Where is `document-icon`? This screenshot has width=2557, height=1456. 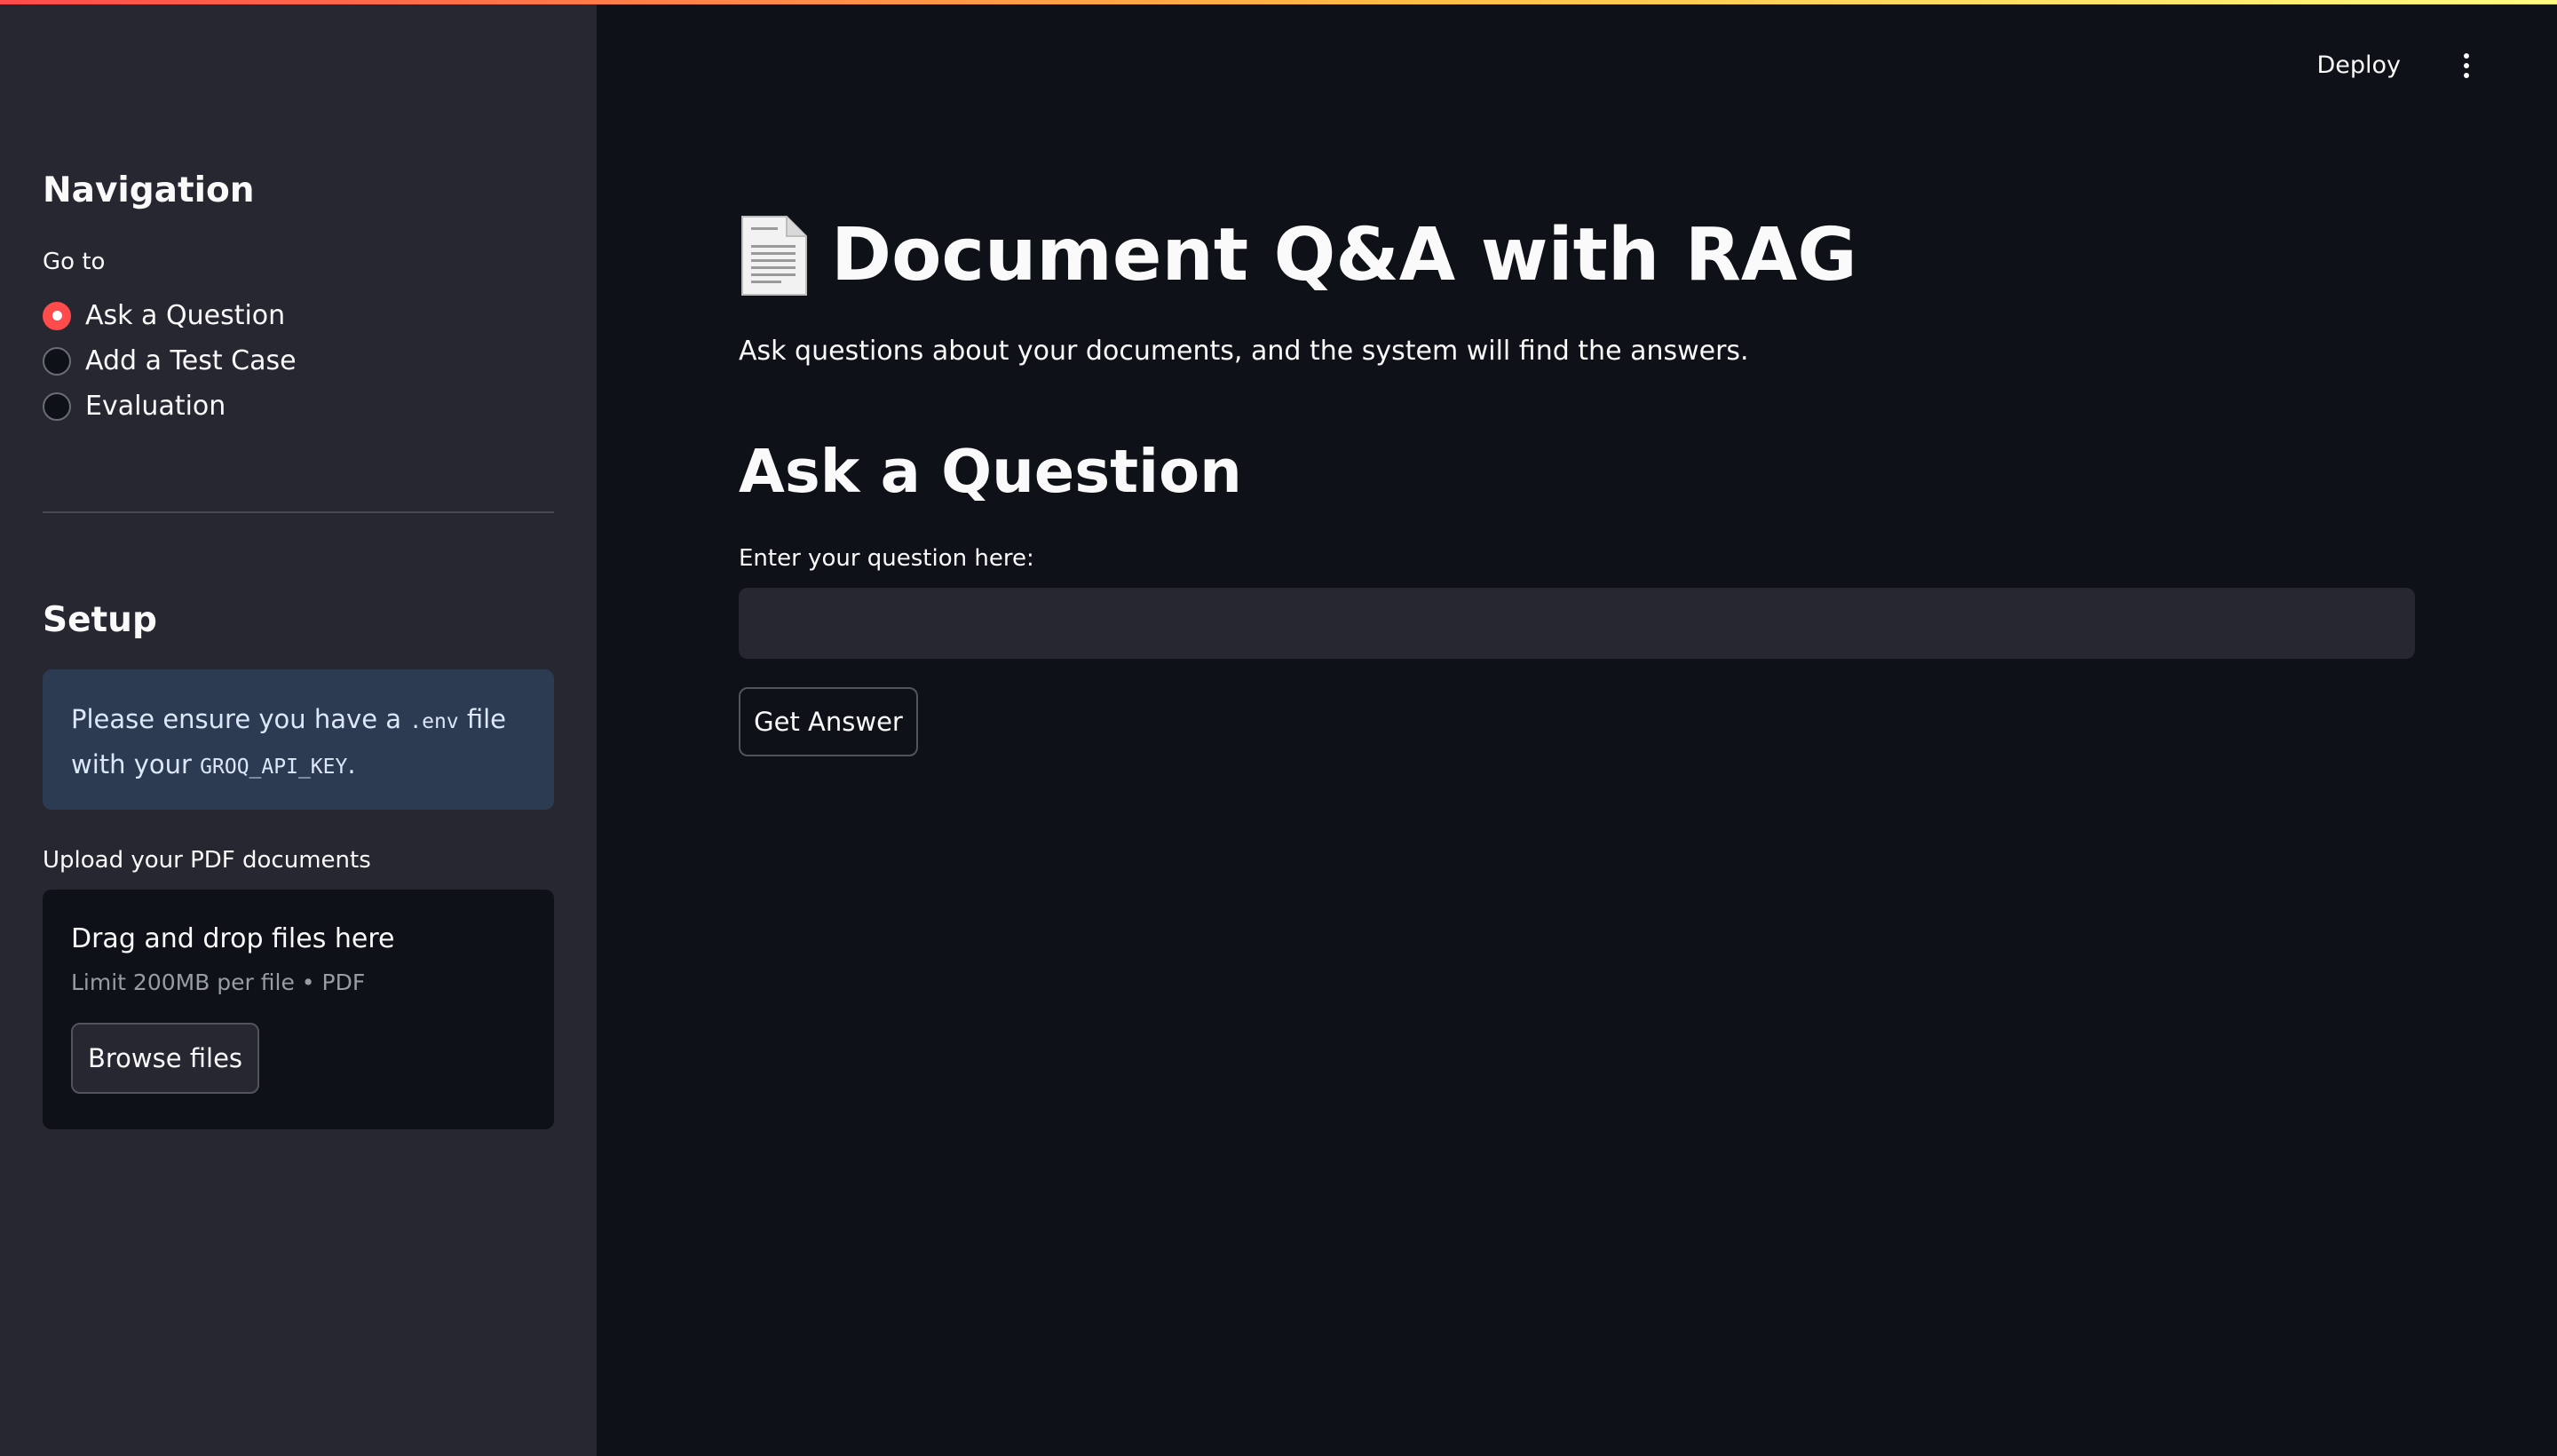 document-icon is located at coordinates (774, 256).